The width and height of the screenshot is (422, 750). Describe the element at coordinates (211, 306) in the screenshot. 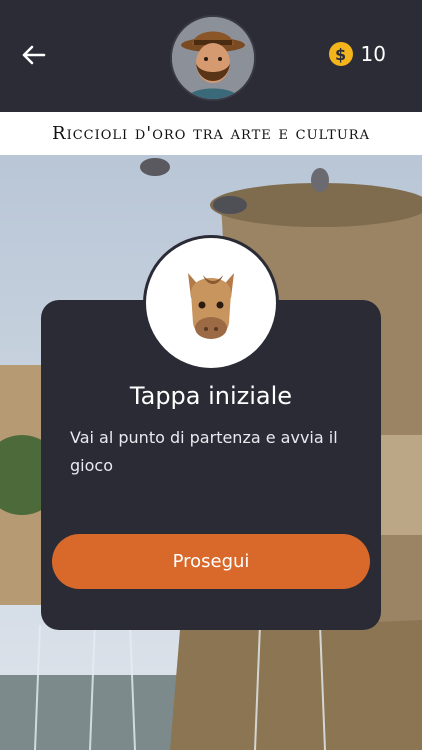

I see `horse-head-icon` at that location.